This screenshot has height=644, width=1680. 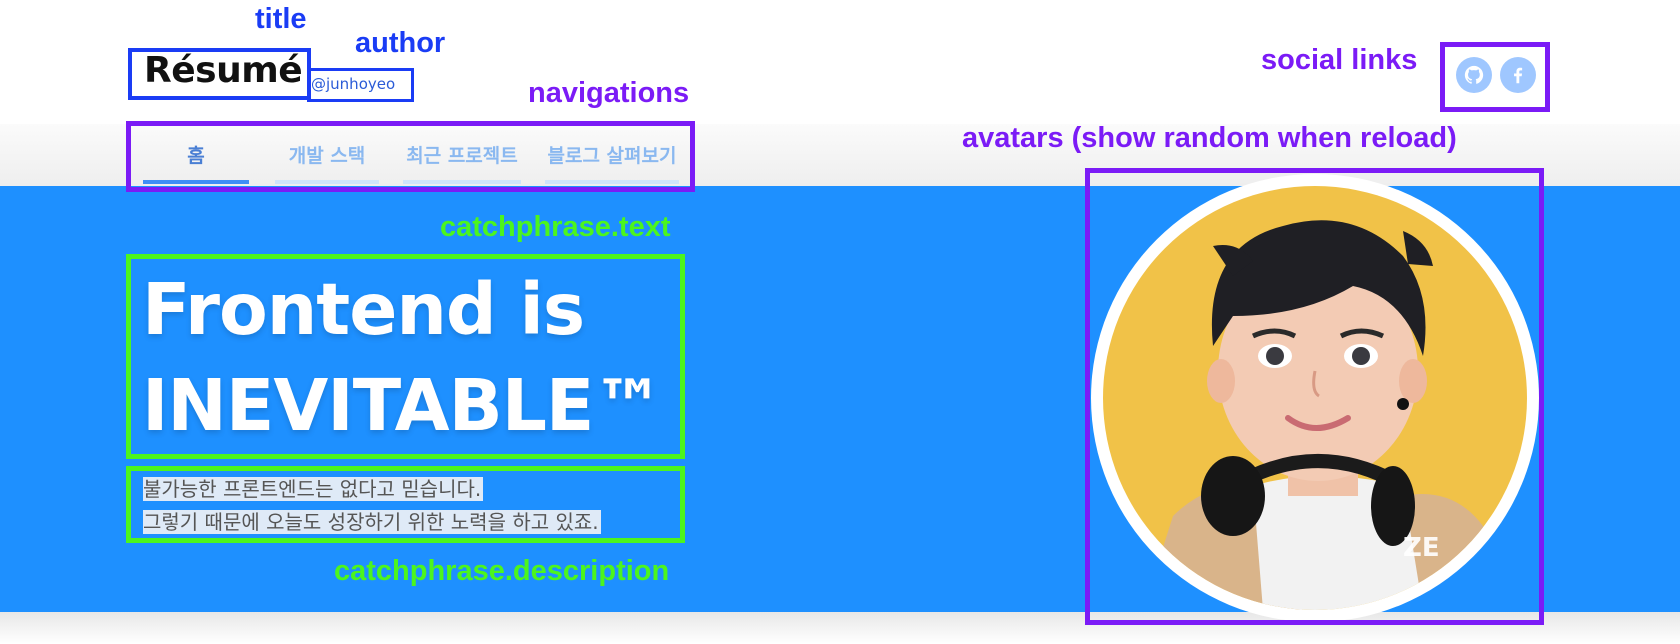 I want to click on annotation-social-links: social links, so click(x=1339, y=60).